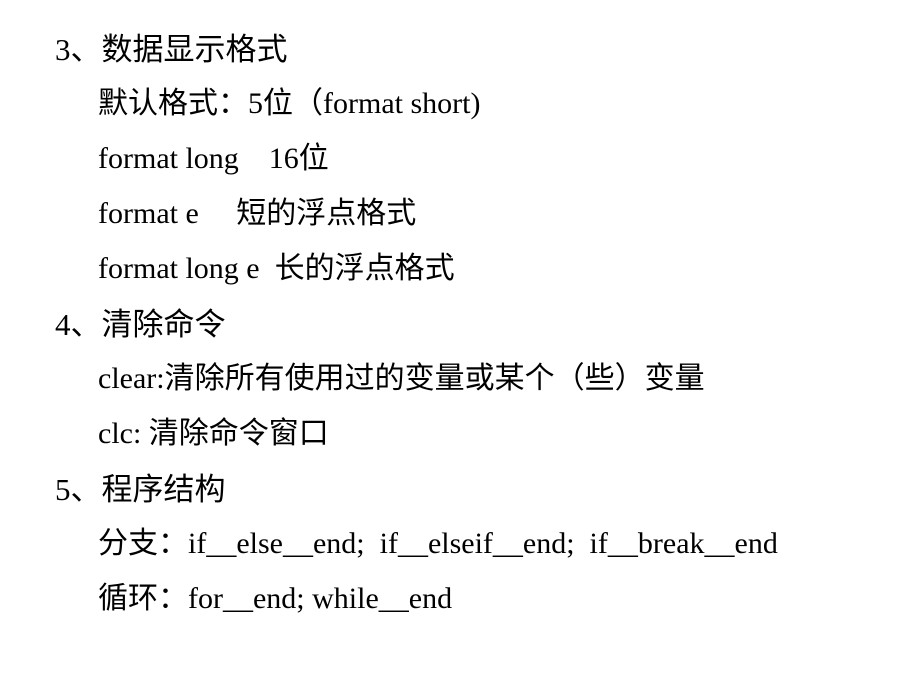 The width and height of the screenshot is (920, 690). I want to click on format-long-e-line: format long e 长的浮点格式, so click(276, 268).